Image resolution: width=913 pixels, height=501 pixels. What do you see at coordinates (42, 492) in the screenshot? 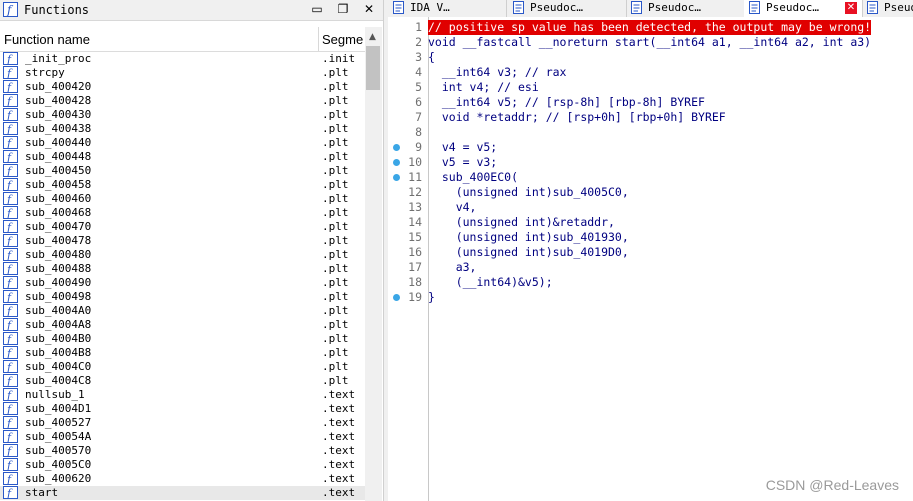
I see `function-name: start` at bounding box center [42, 492].